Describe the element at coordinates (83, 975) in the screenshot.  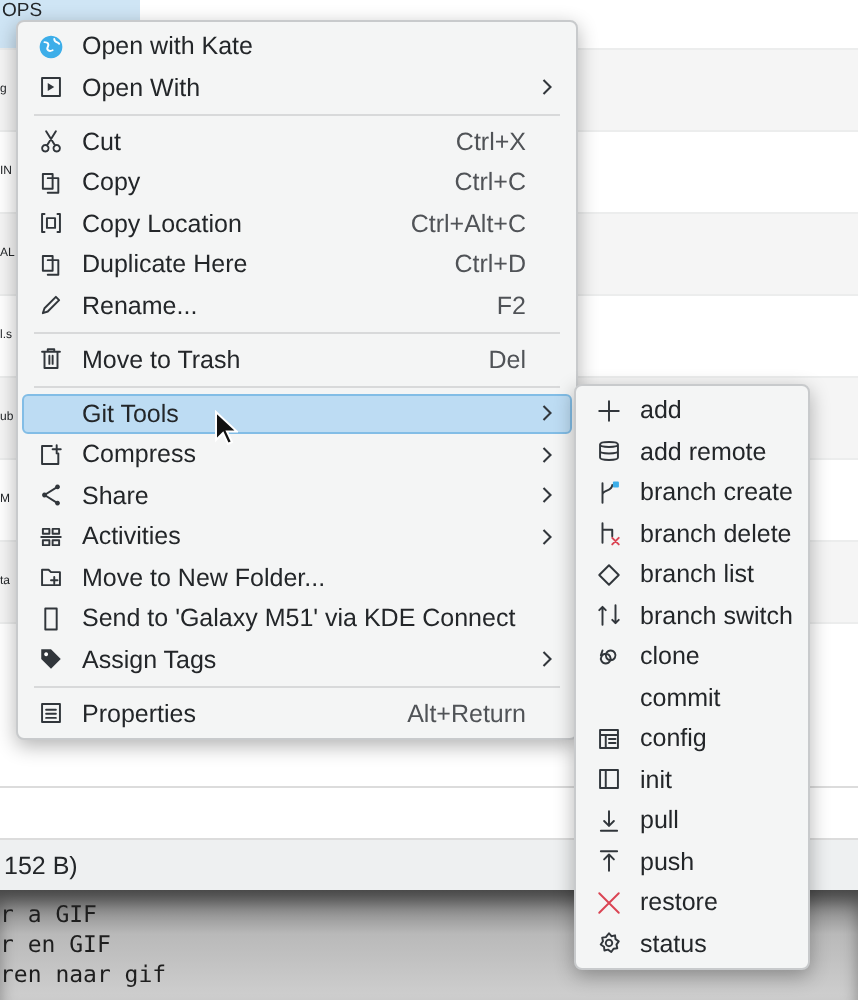
I see `terminal-line: ren naar gif` at that location.